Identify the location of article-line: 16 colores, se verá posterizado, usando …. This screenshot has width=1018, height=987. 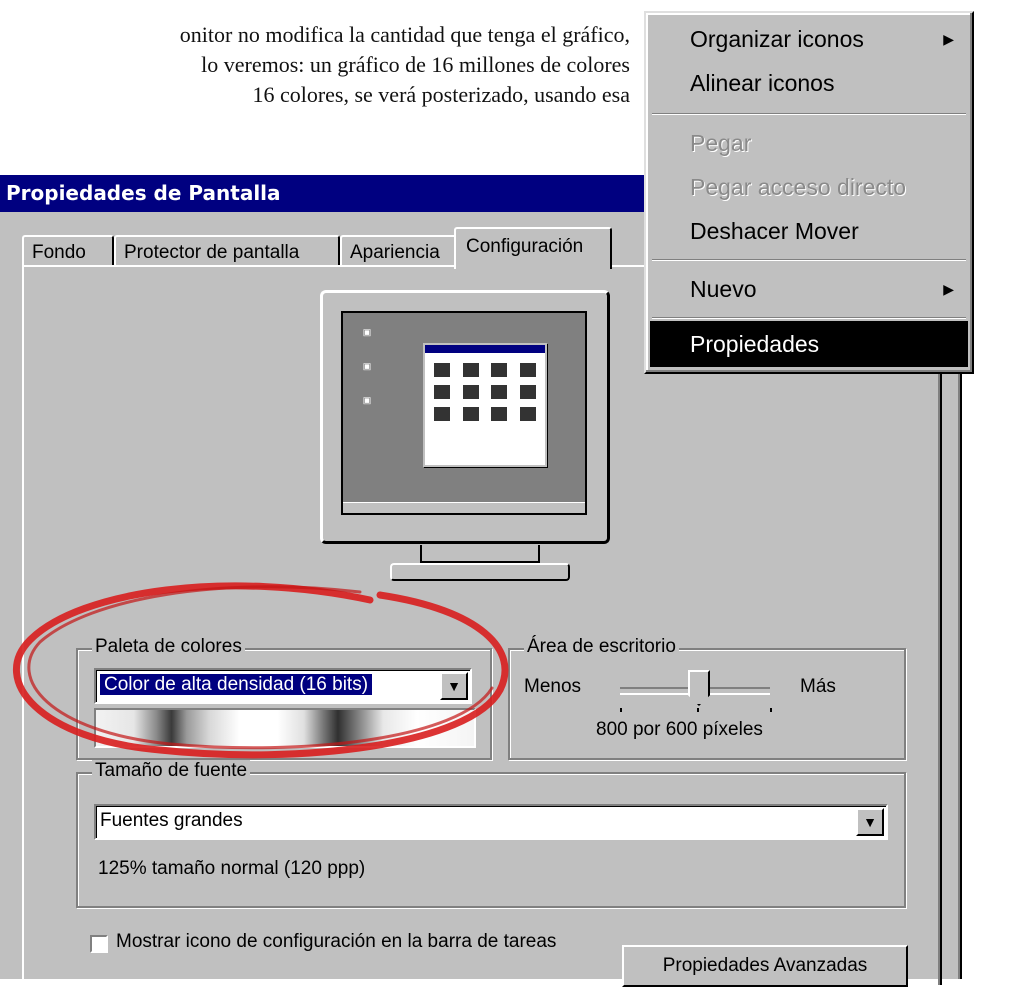
(441, 94).